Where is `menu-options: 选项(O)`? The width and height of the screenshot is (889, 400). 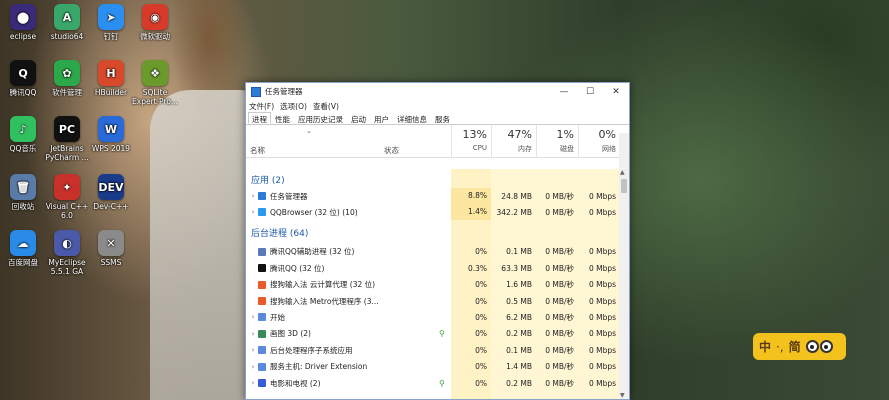
menu-options: 选项(O) is located at coordinates (293, 106).